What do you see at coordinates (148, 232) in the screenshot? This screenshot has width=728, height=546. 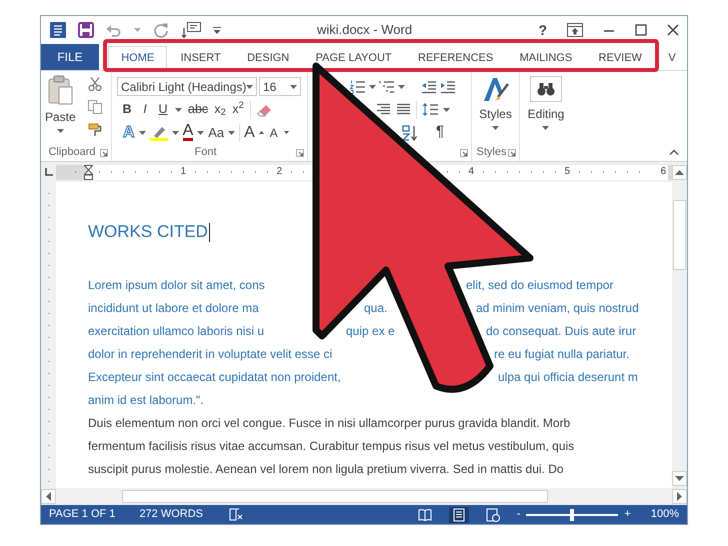 I see `document-heading: WORKS CITED` at bounding box center [148, 232].